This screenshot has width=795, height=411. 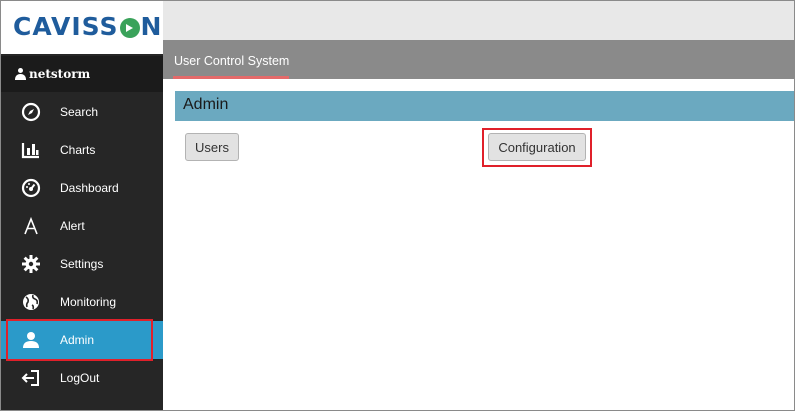 I want to click on sidebar-item-label: Dashboard, so click(x=89, y=188).